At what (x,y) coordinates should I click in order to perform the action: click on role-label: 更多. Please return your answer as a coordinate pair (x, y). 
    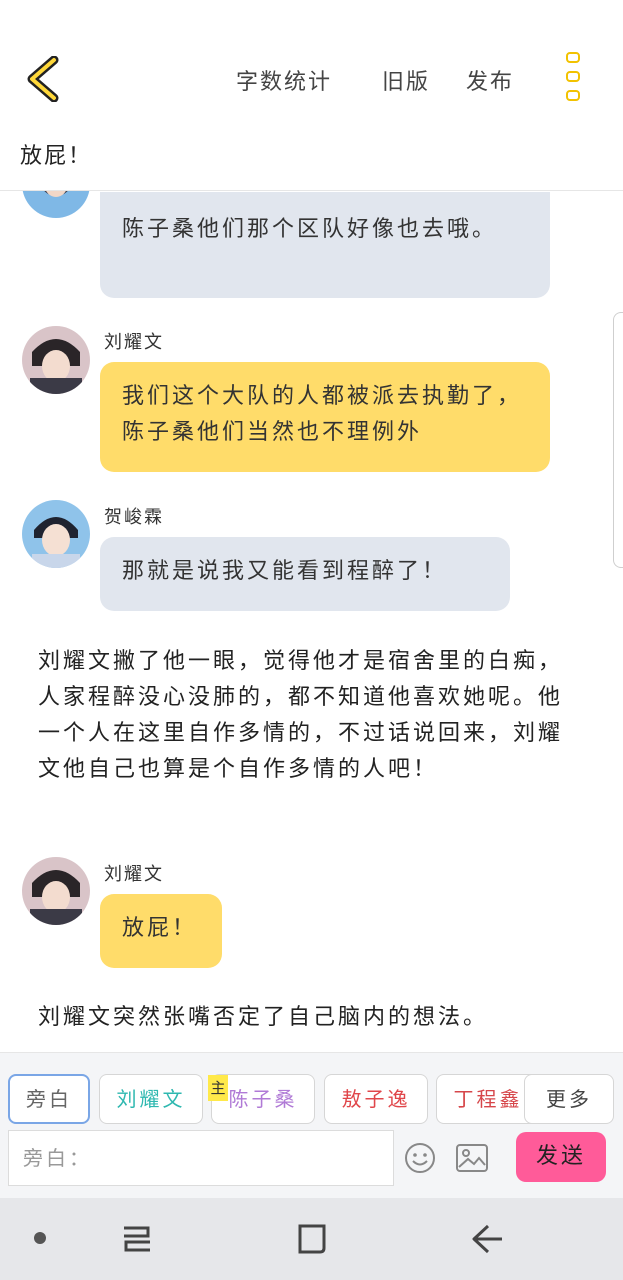
    Looking at the image, I should click on (569, 1099).